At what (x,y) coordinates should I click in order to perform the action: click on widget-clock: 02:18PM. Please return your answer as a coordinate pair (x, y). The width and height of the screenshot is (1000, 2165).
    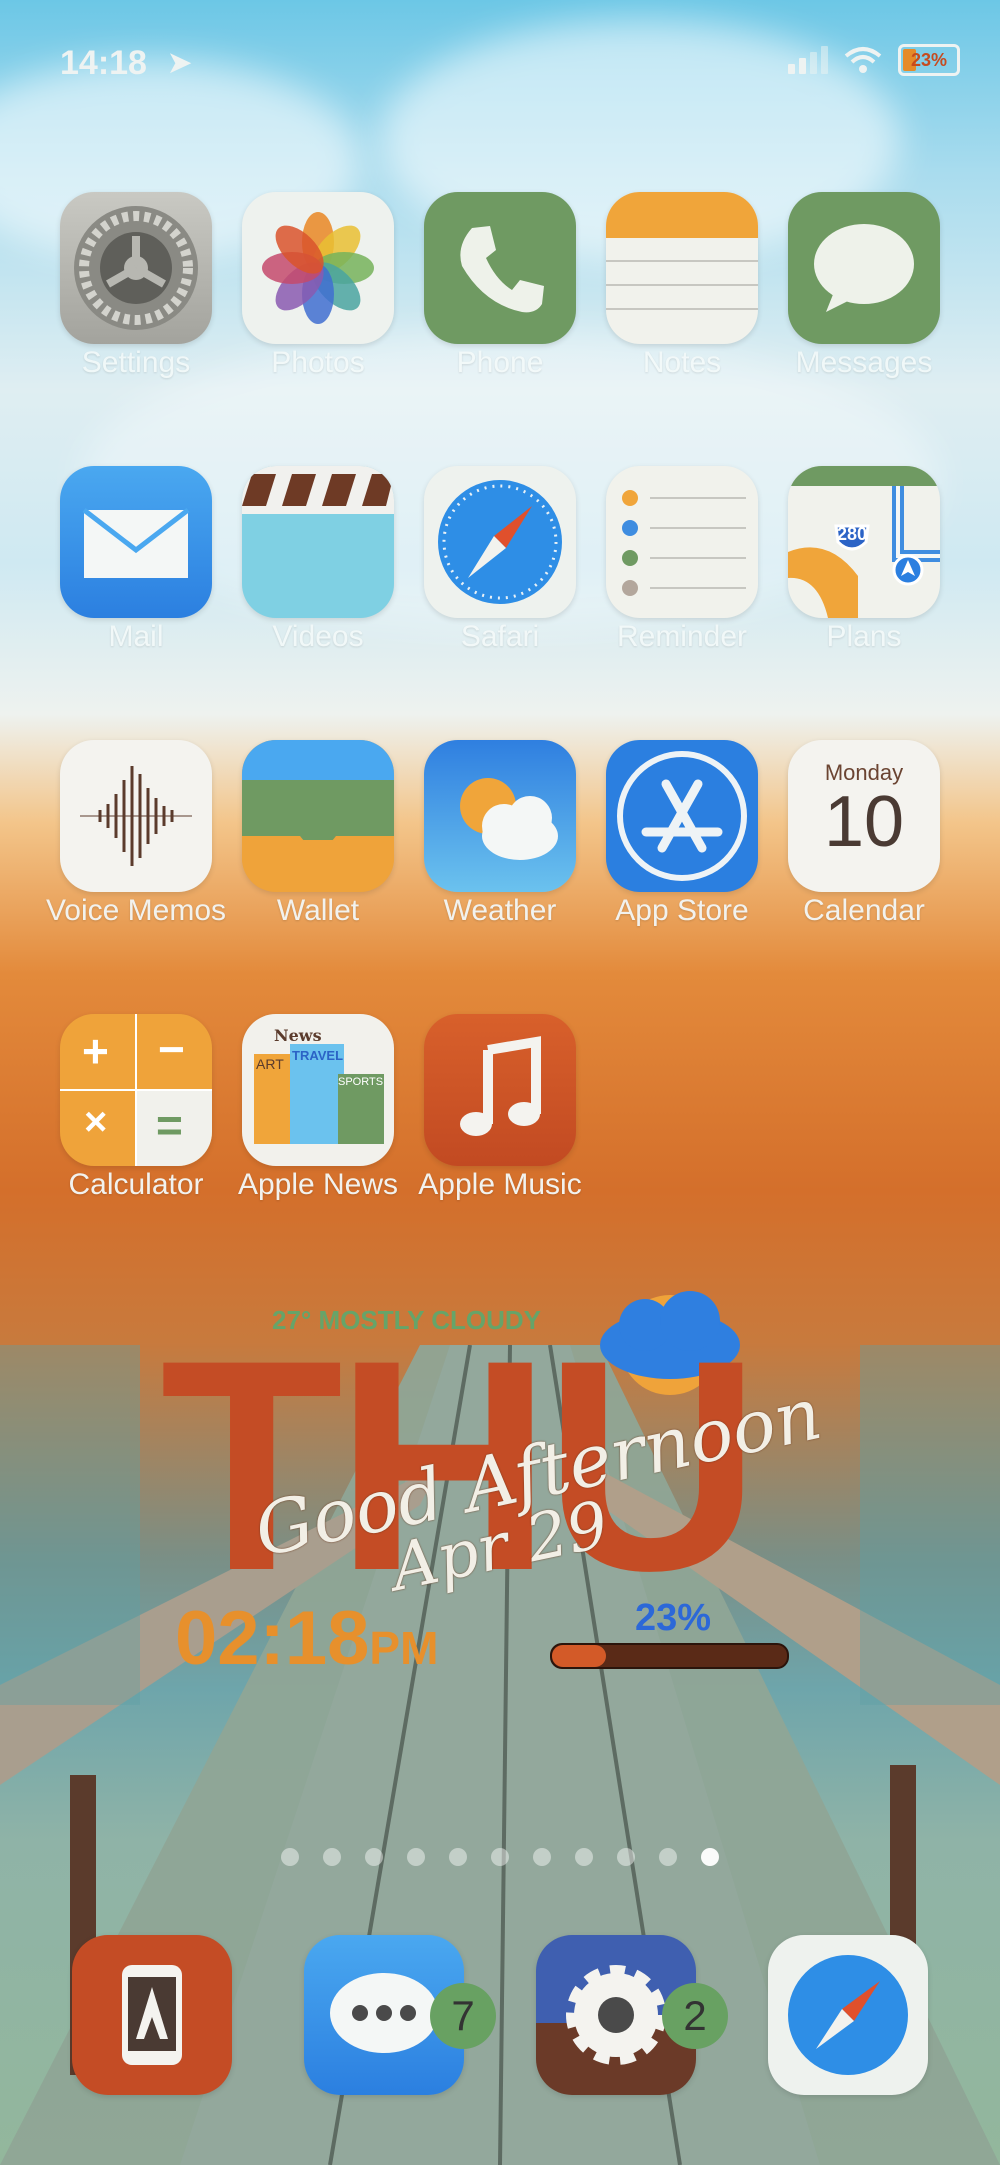
    Looking at the image, I should click on (306, 1638).